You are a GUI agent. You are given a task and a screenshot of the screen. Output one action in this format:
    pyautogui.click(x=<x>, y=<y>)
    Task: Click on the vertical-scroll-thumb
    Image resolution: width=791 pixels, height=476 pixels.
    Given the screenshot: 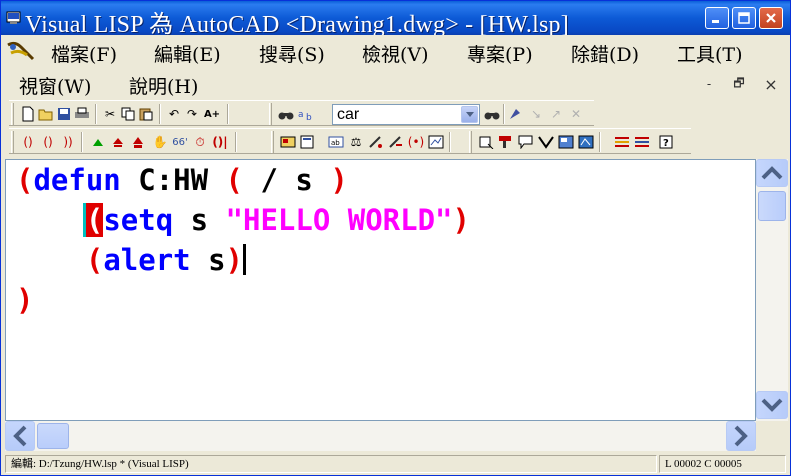 What is the action you would take?
    pyautogui.click(x=772, y=206)
    